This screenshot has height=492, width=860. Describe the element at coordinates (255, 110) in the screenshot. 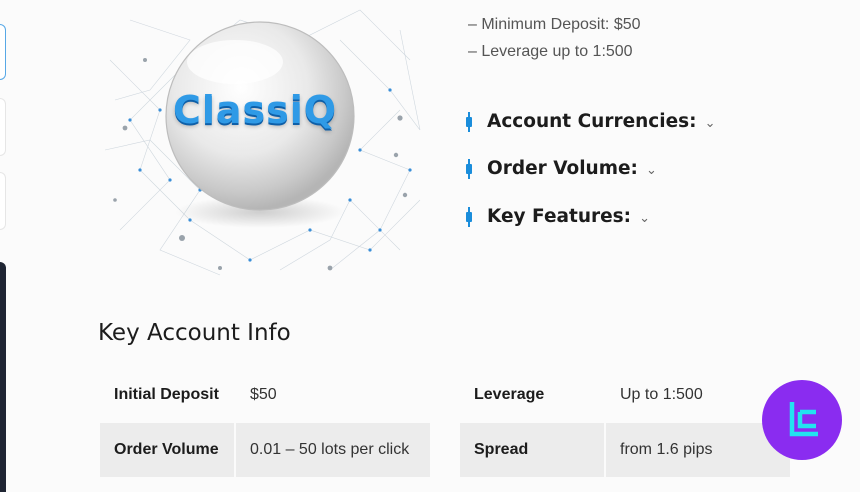

I see `product-logo-text: ClassiQ` at that location.